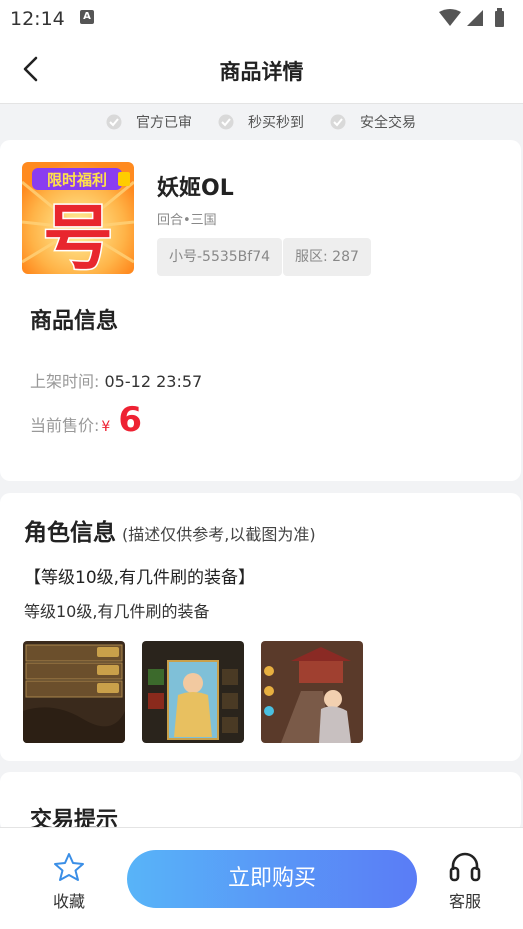 Image resolution: width=523 pixels, height=929 pixels. I want to click on account-tag: 小号-5535Bf74, so click(220, 257).